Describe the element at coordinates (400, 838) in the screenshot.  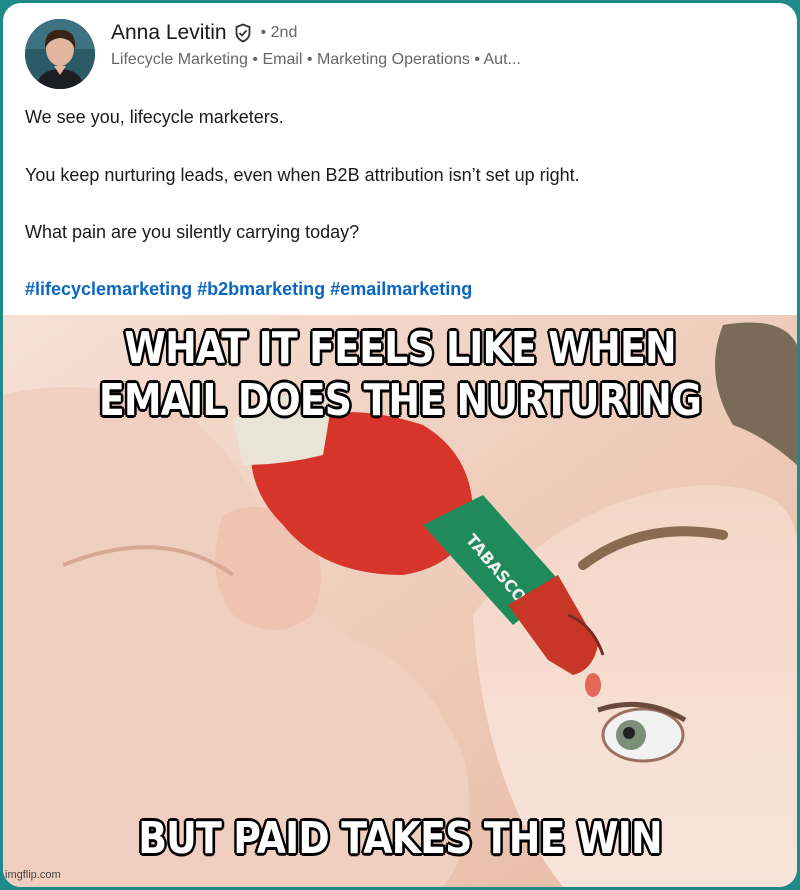
I see `meme-bottom-caption: BUT PAID TAKES THE WIN` at that location.